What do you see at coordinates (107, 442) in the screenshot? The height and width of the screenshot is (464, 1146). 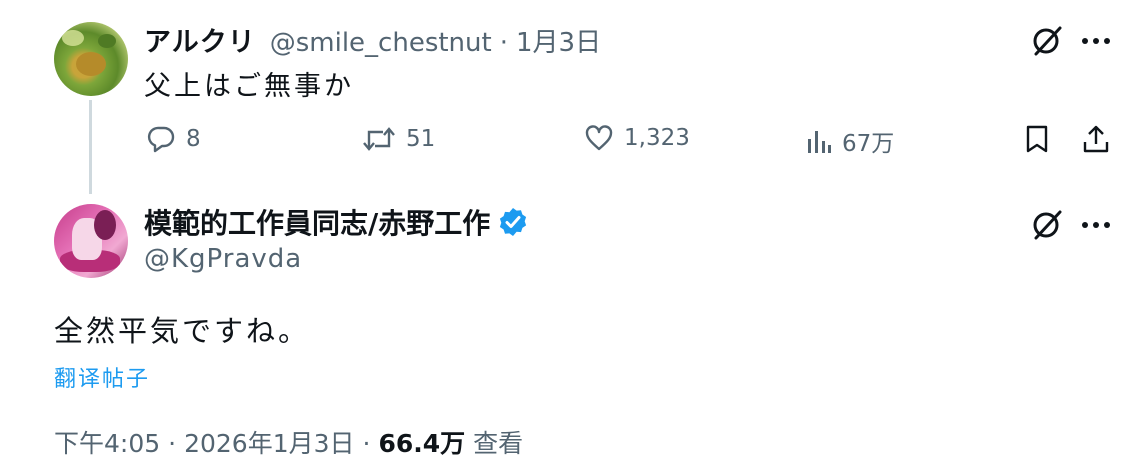 I see `tweet-time: 下午4:05` at bounding box center [107, 442].